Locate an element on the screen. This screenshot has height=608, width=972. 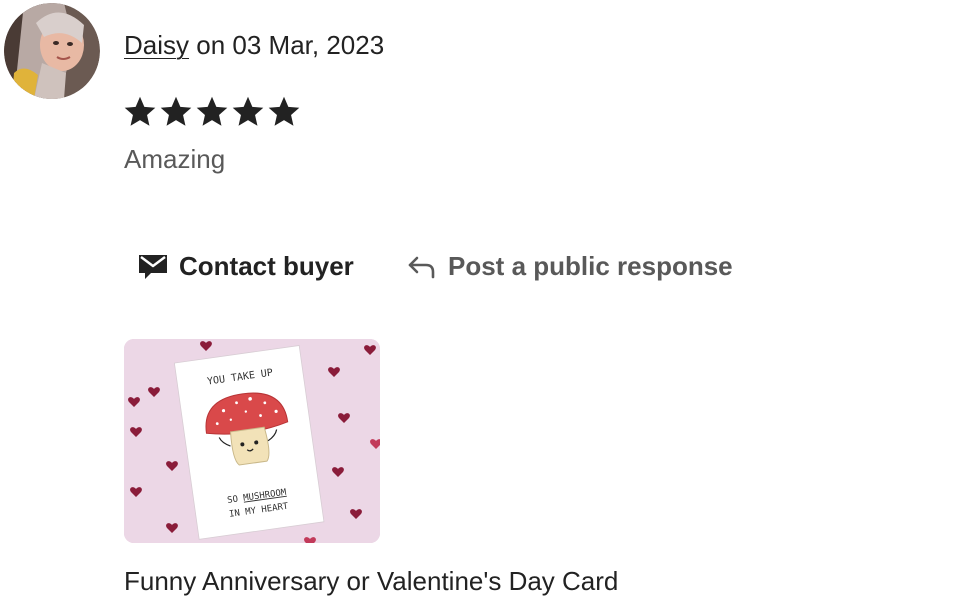
reviewer-avatar is located at coordinates (52, 51).